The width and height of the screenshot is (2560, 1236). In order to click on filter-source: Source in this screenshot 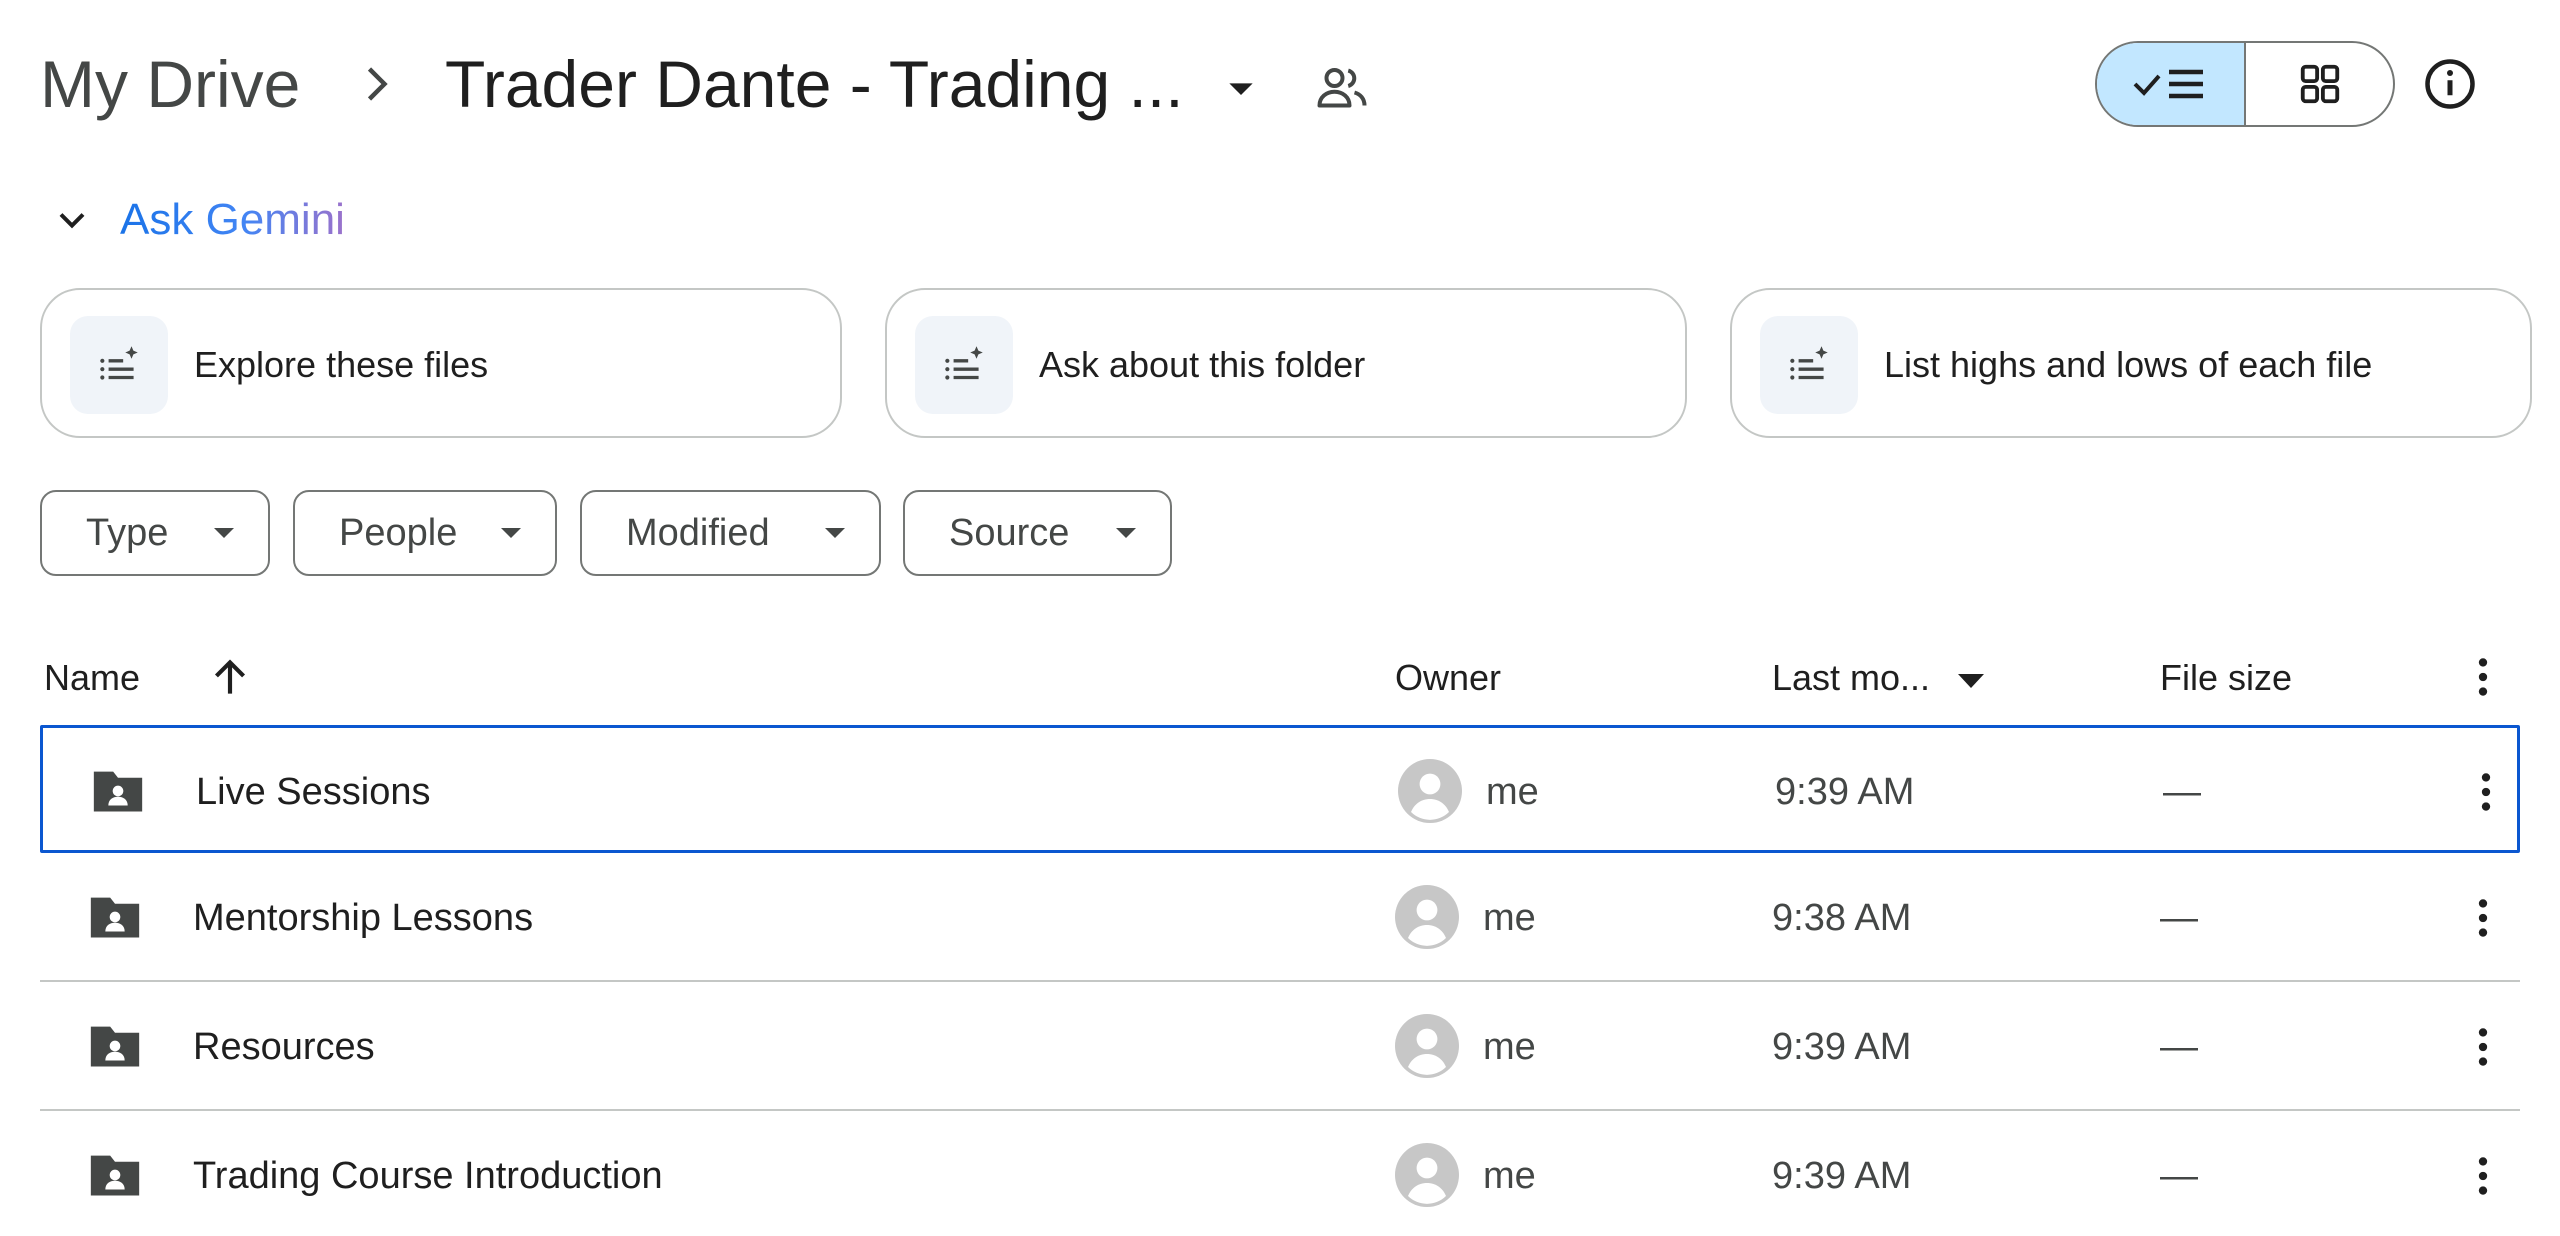, I will do `click(1037, 533)`.